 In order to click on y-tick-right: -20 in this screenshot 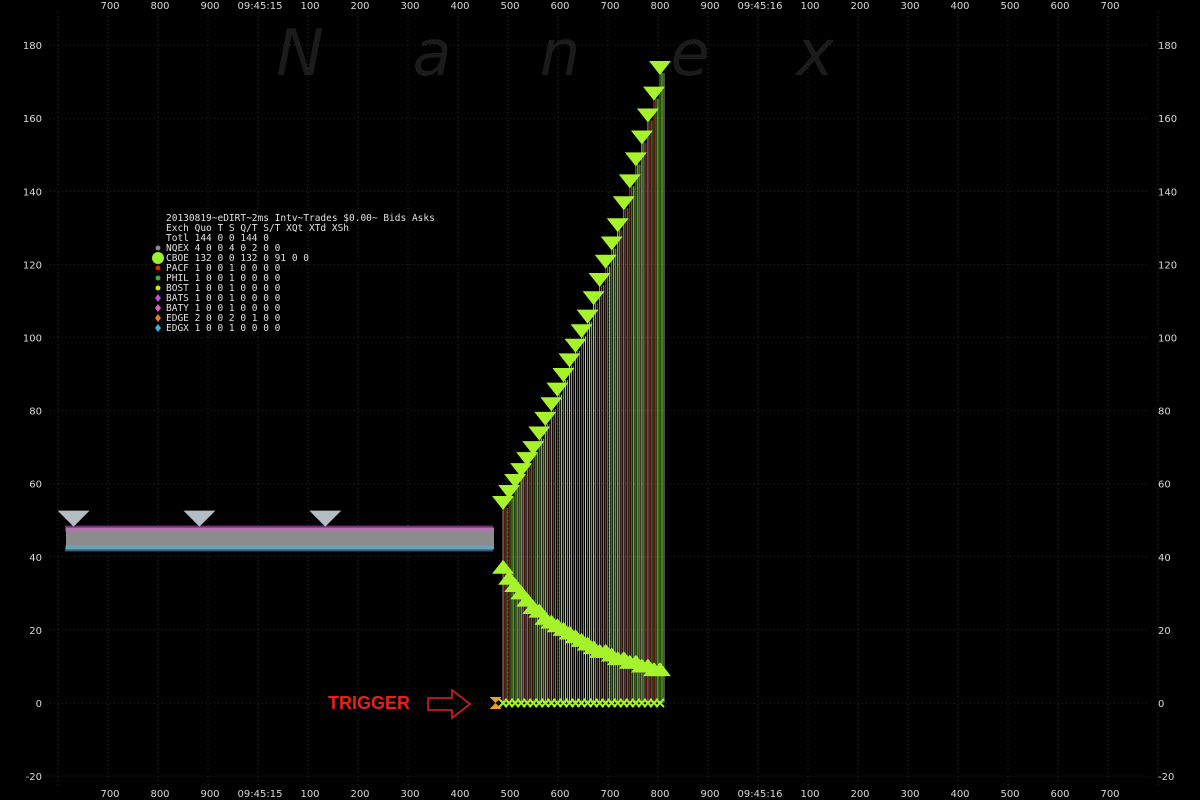, I will do `click(1166, 777)`.